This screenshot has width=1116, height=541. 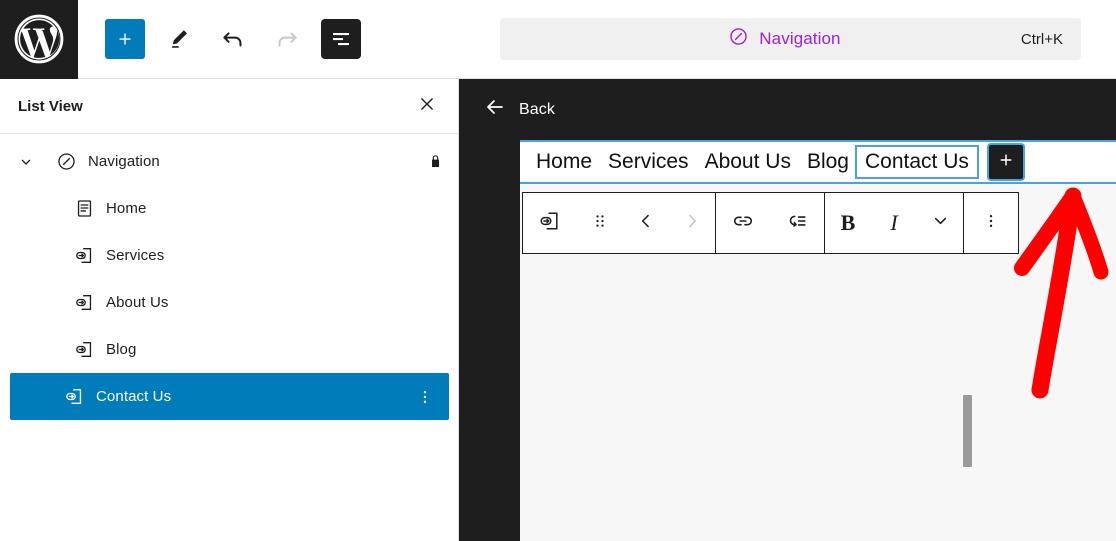 I want to click on nav-item-blog: Blog, so click(x=828, y=162).